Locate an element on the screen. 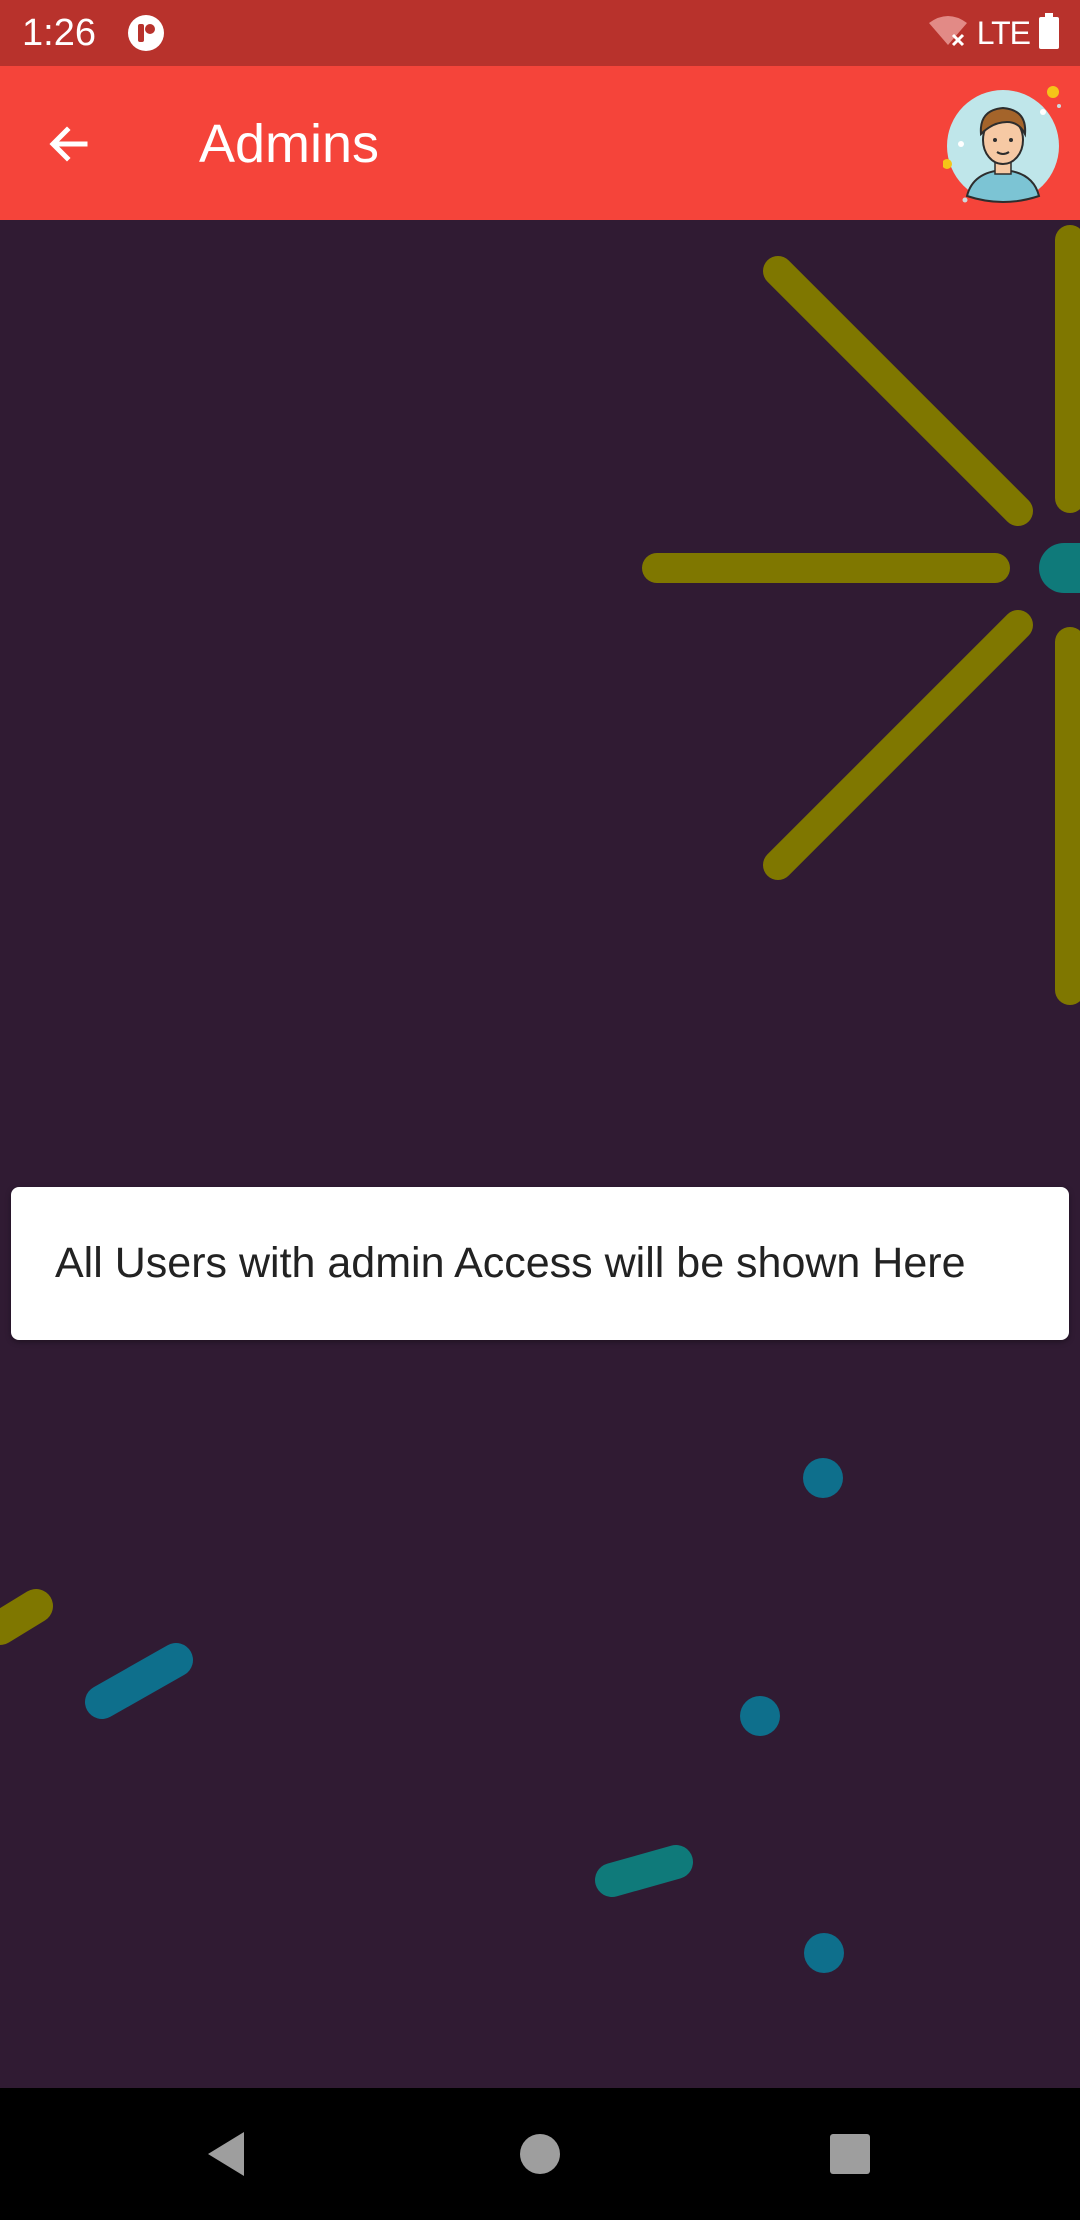  home-circle-icon is located at coordinates (540, 2154).